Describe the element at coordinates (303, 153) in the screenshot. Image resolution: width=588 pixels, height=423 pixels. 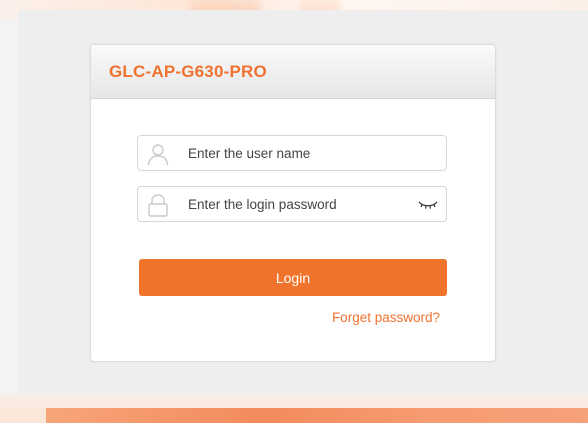
I see `username-input` at that location.